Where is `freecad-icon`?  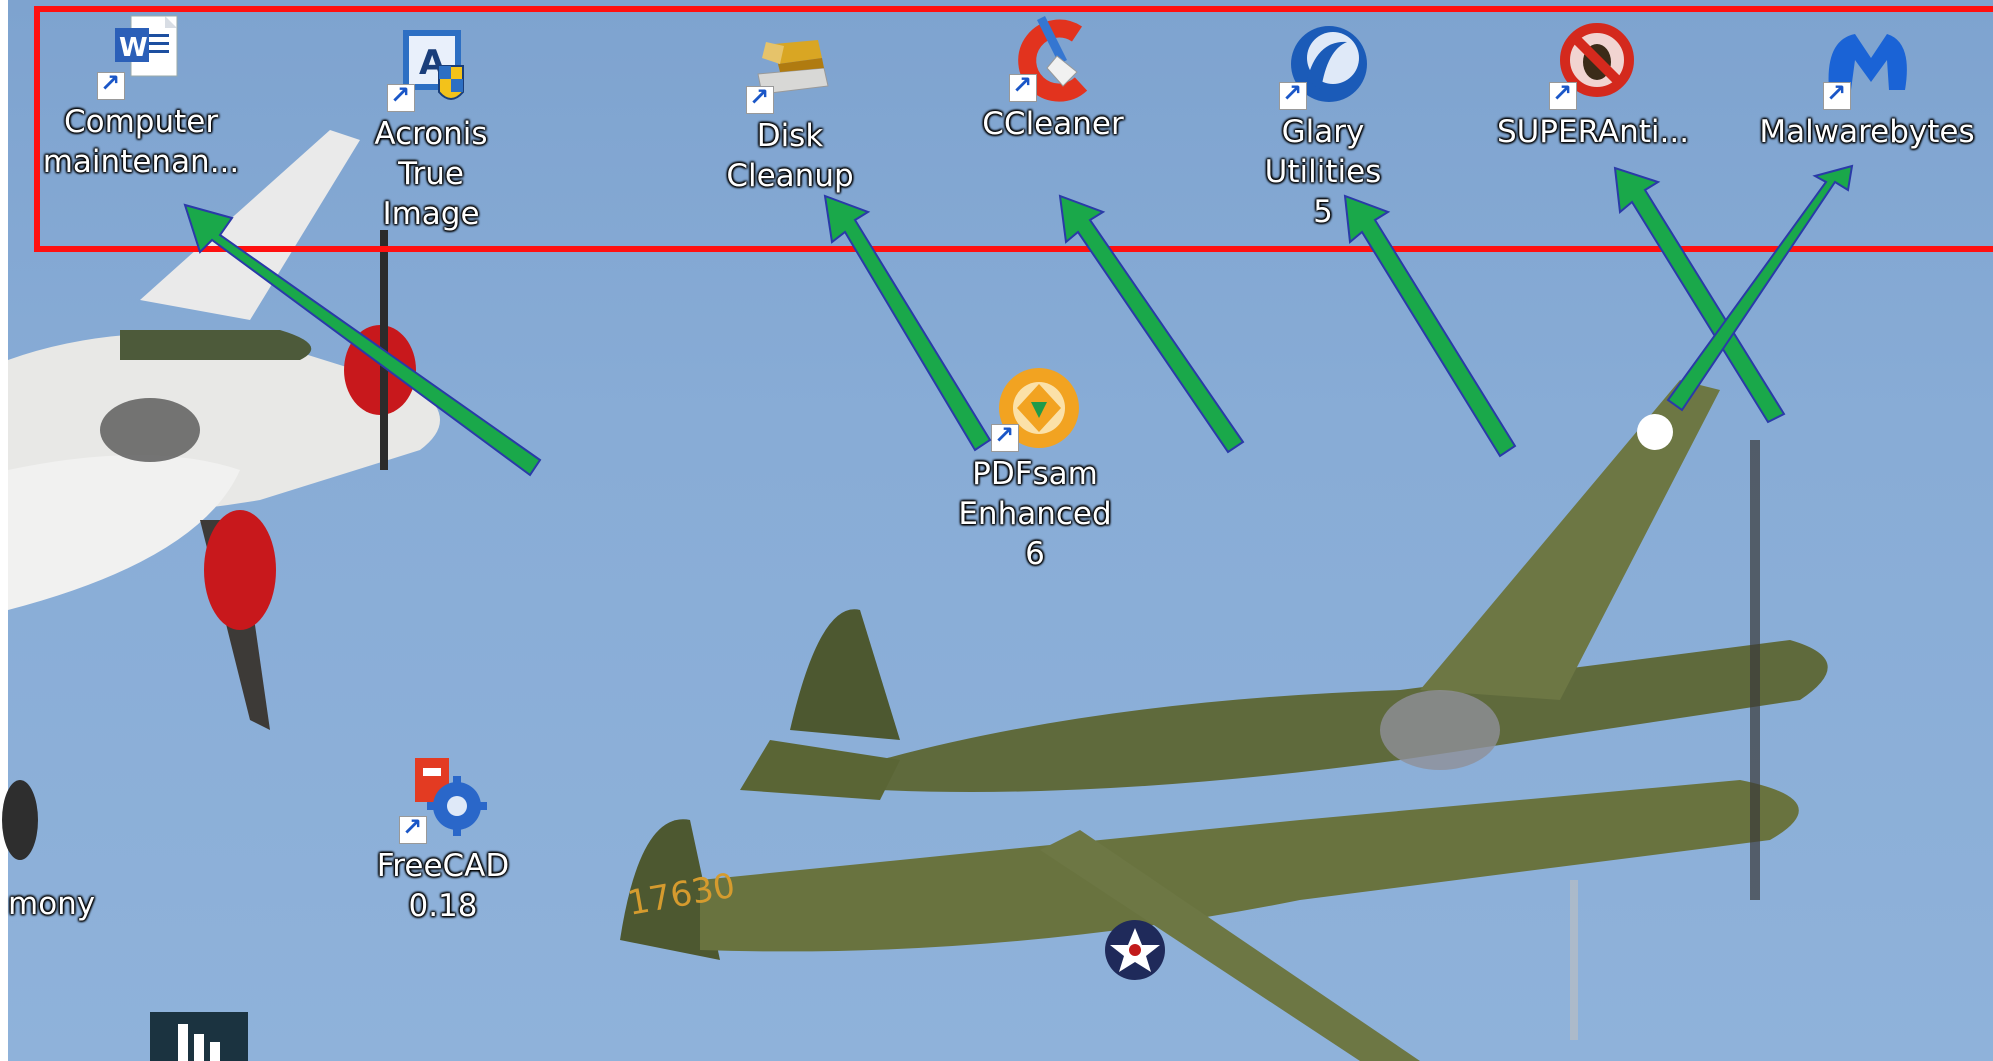 freecad-icon is located at coordinates (443, 800).